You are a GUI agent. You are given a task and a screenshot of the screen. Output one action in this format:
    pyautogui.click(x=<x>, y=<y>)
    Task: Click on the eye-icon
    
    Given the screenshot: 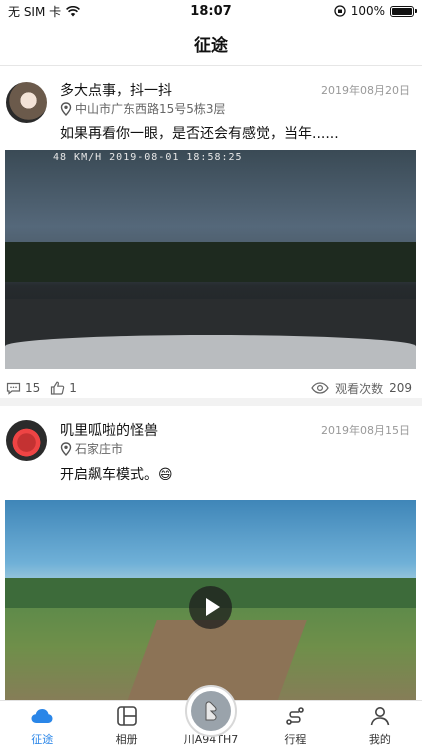 What is the action you would take?
    pyautogui.click(x=320, y=388)
    